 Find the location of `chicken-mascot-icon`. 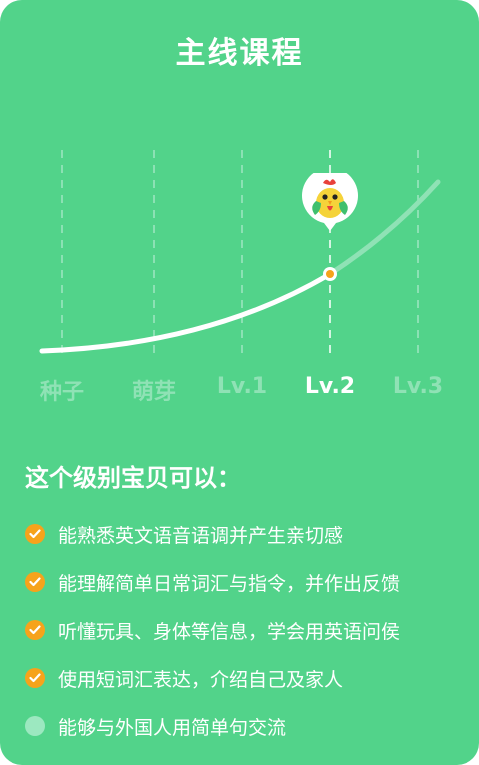

chicken-mascot-icon is located at coordinates (330, 202).